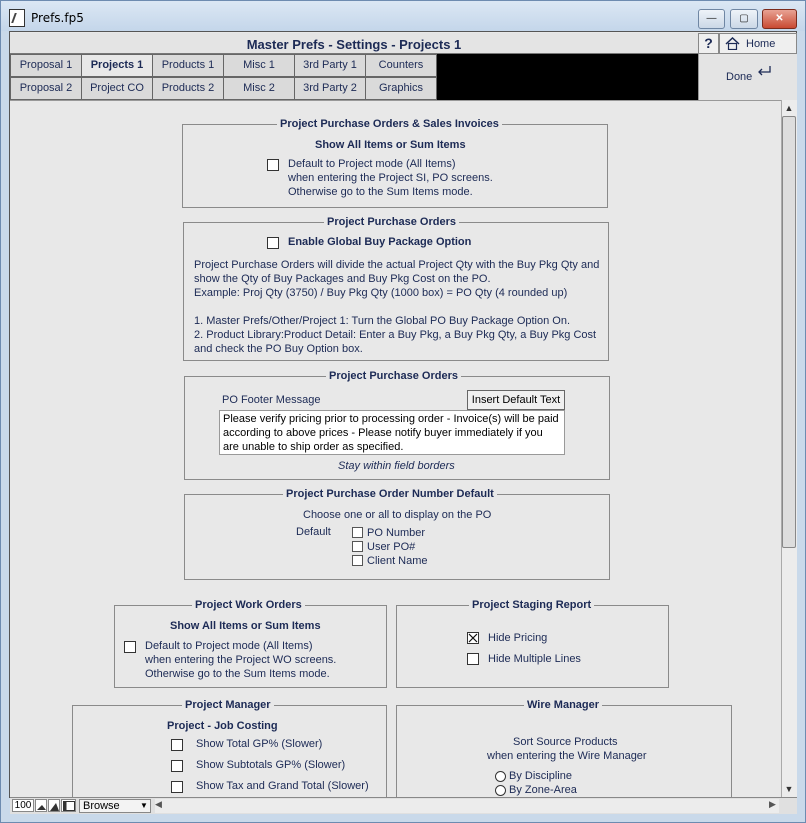 Image resolution: width=806 pixels, height=823 pixels. Describe the element at coordinates (229, 646) in the screenshot. I see `wo-checkbox-label: Default to Project mode (All Items)` at that location.